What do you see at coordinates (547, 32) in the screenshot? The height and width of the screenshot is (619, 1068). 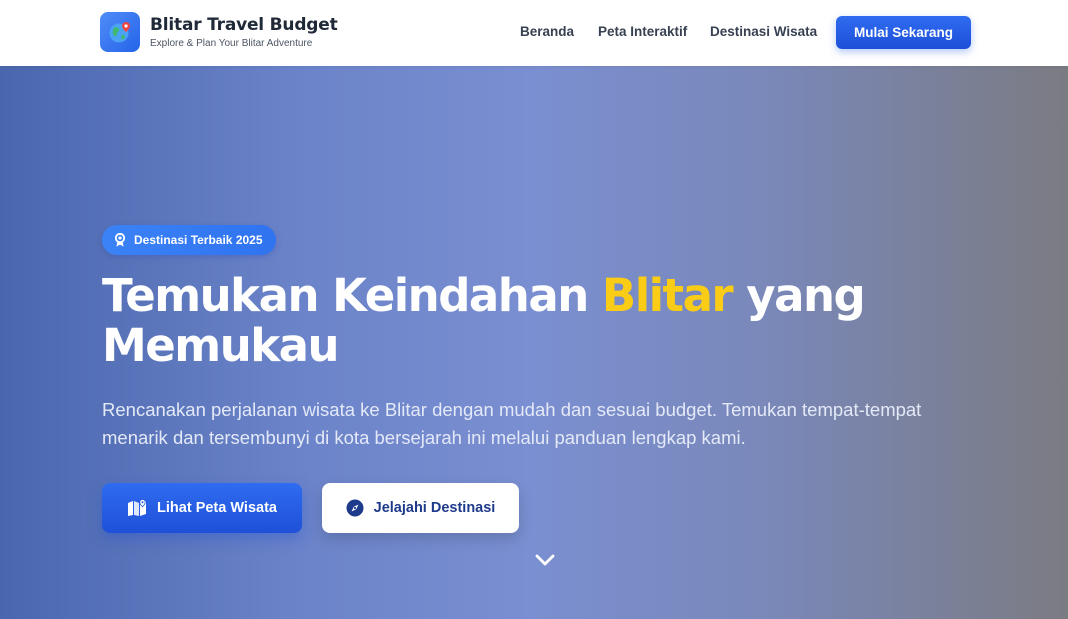 I see `nav-link-beranda: Beranda` at bounding box center [547, 32].